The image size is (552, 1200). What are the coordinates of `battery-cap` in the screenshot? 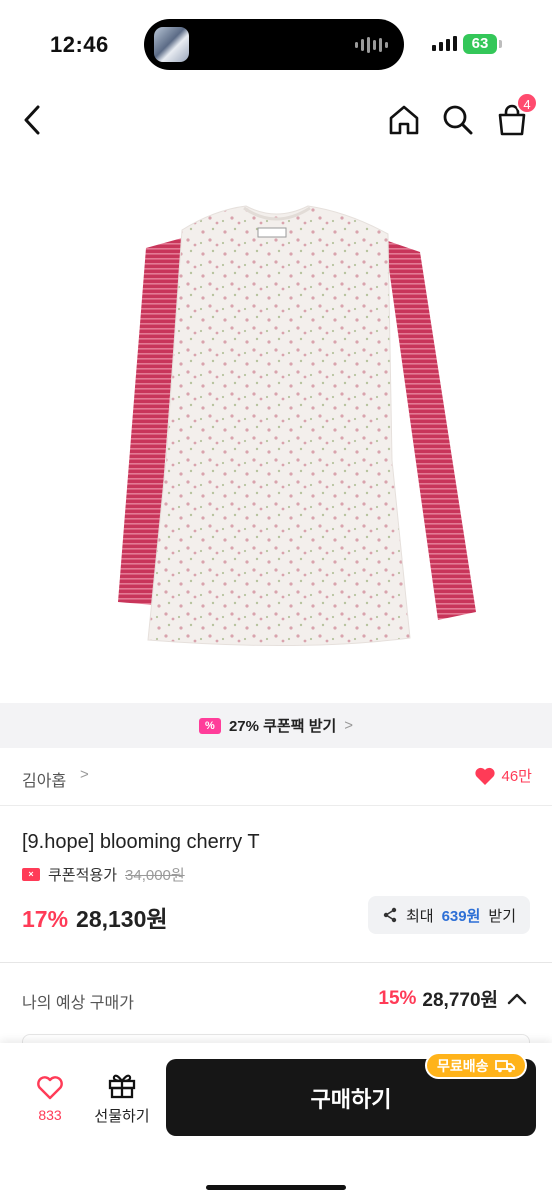 It's located at (500, 44).